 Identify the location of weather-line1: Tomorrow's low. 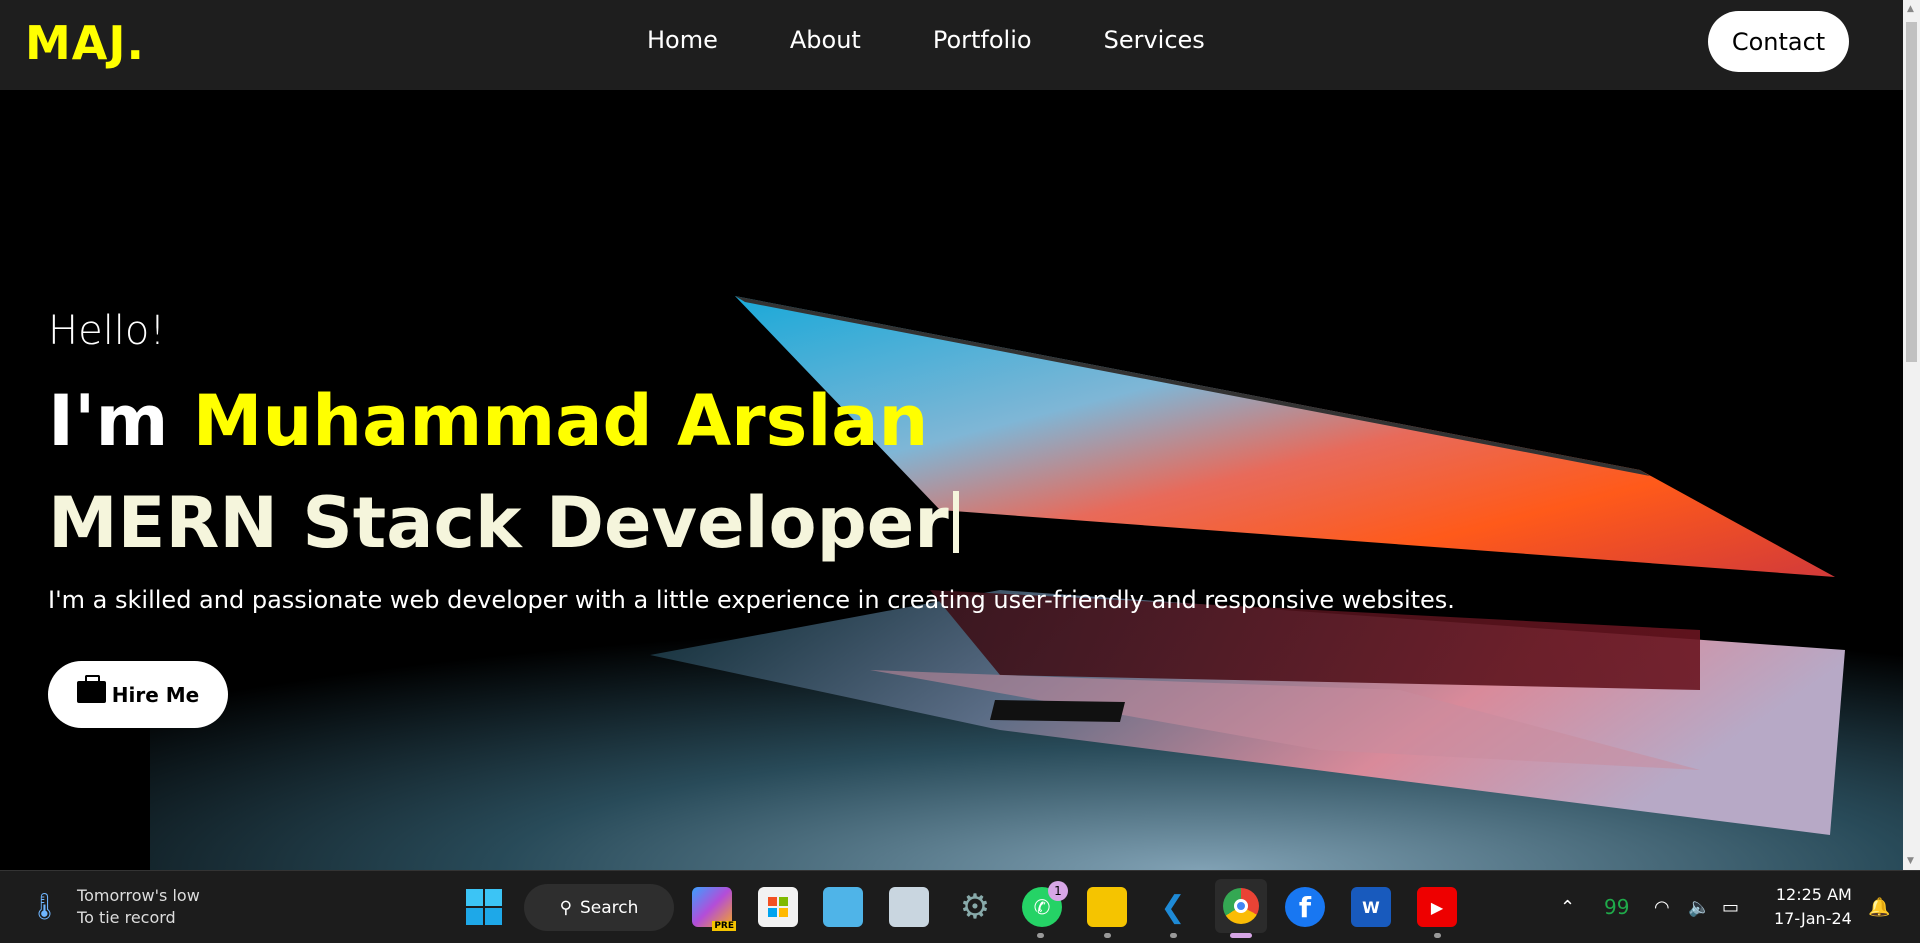
(138, 895).